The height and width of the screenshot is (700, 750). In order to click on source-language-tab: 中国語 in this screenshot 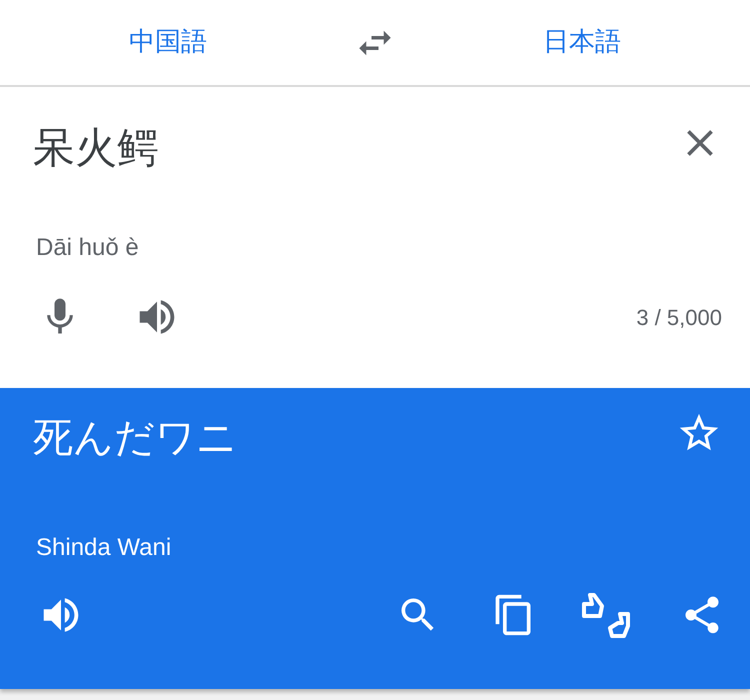, I will do `click(168, 42)`.